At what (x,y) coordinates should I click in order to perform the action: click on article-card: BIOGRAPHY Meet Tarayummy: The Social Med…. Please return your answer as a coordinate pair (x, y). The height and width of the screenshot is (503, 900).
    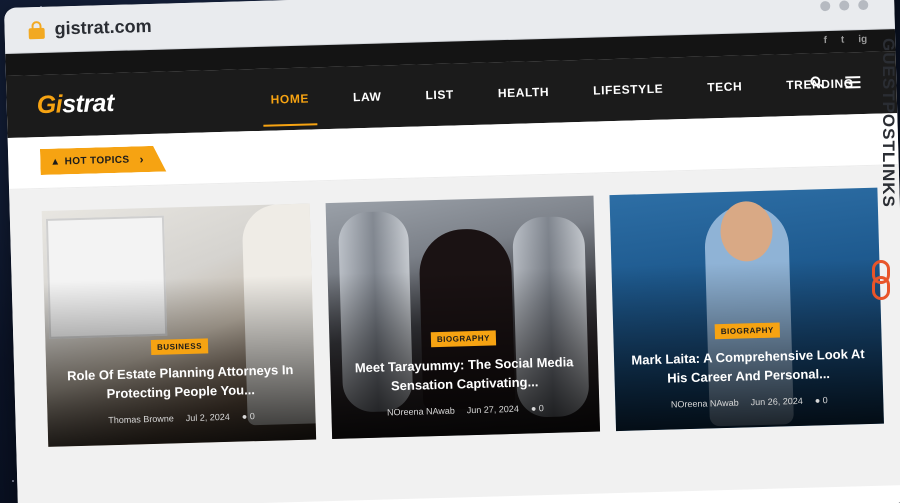
    Looking at the image, I should click on (463, 317).